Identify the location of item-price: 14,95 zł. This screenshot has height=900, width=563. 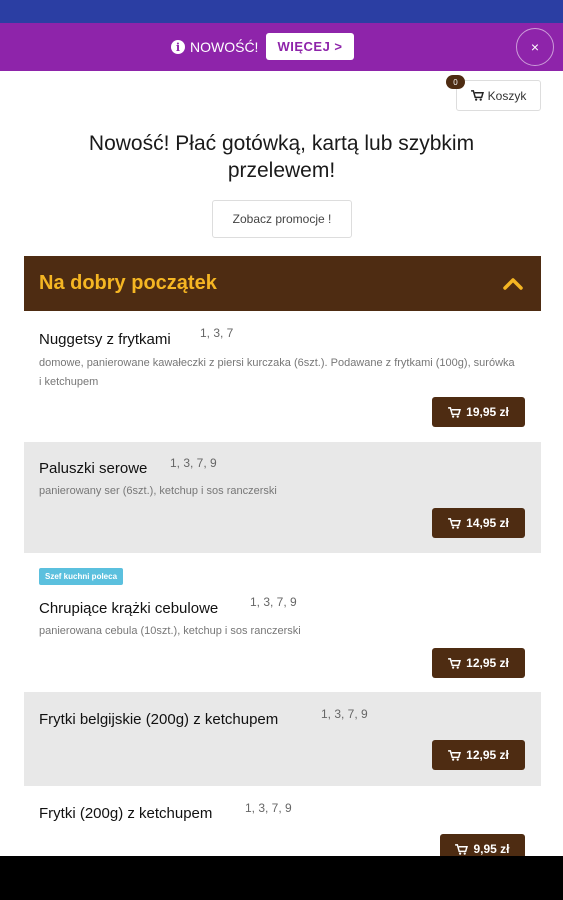
(487, 523).